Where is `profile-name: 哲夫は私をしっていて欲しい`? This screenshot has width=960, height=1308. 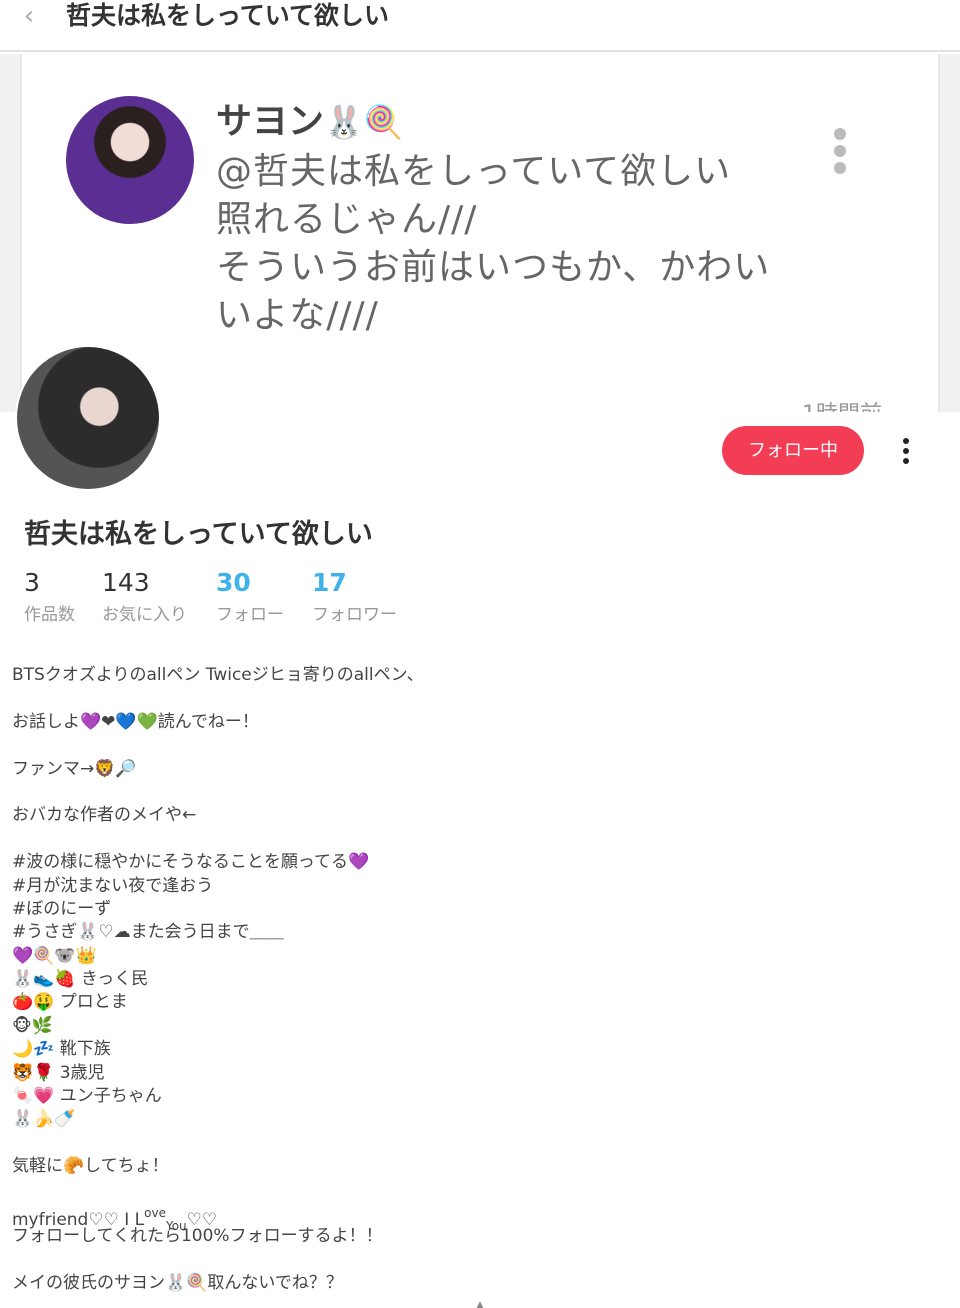
profile-name: 哲夫は私をしっていて欲しい is located at coordinates (198, 534).